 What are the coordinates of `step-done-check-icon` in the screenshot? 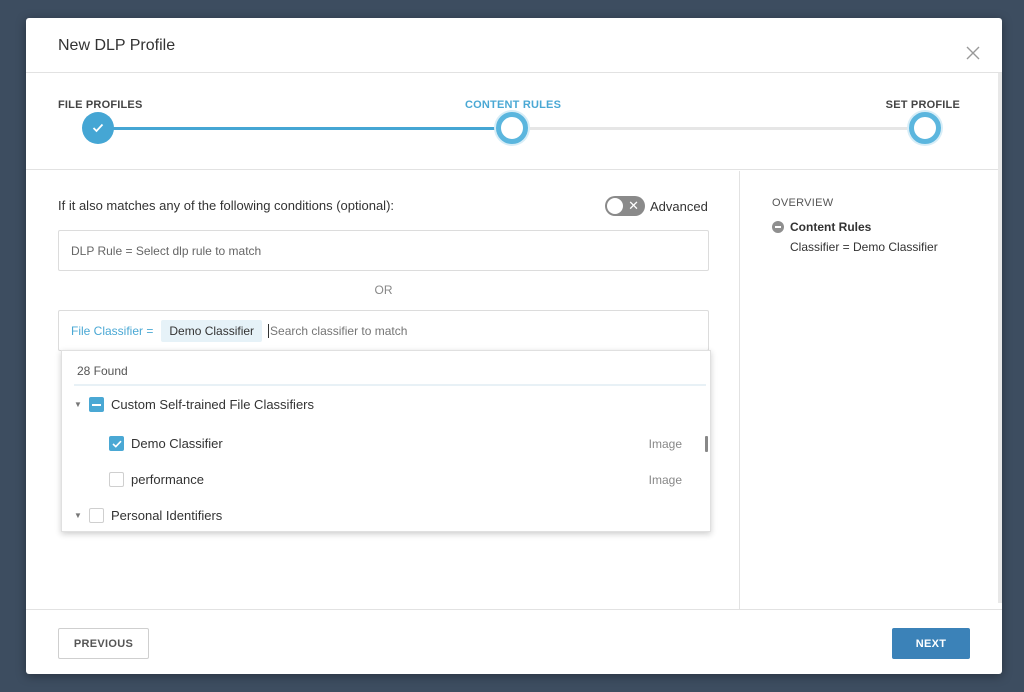 It's located at (98, 128).